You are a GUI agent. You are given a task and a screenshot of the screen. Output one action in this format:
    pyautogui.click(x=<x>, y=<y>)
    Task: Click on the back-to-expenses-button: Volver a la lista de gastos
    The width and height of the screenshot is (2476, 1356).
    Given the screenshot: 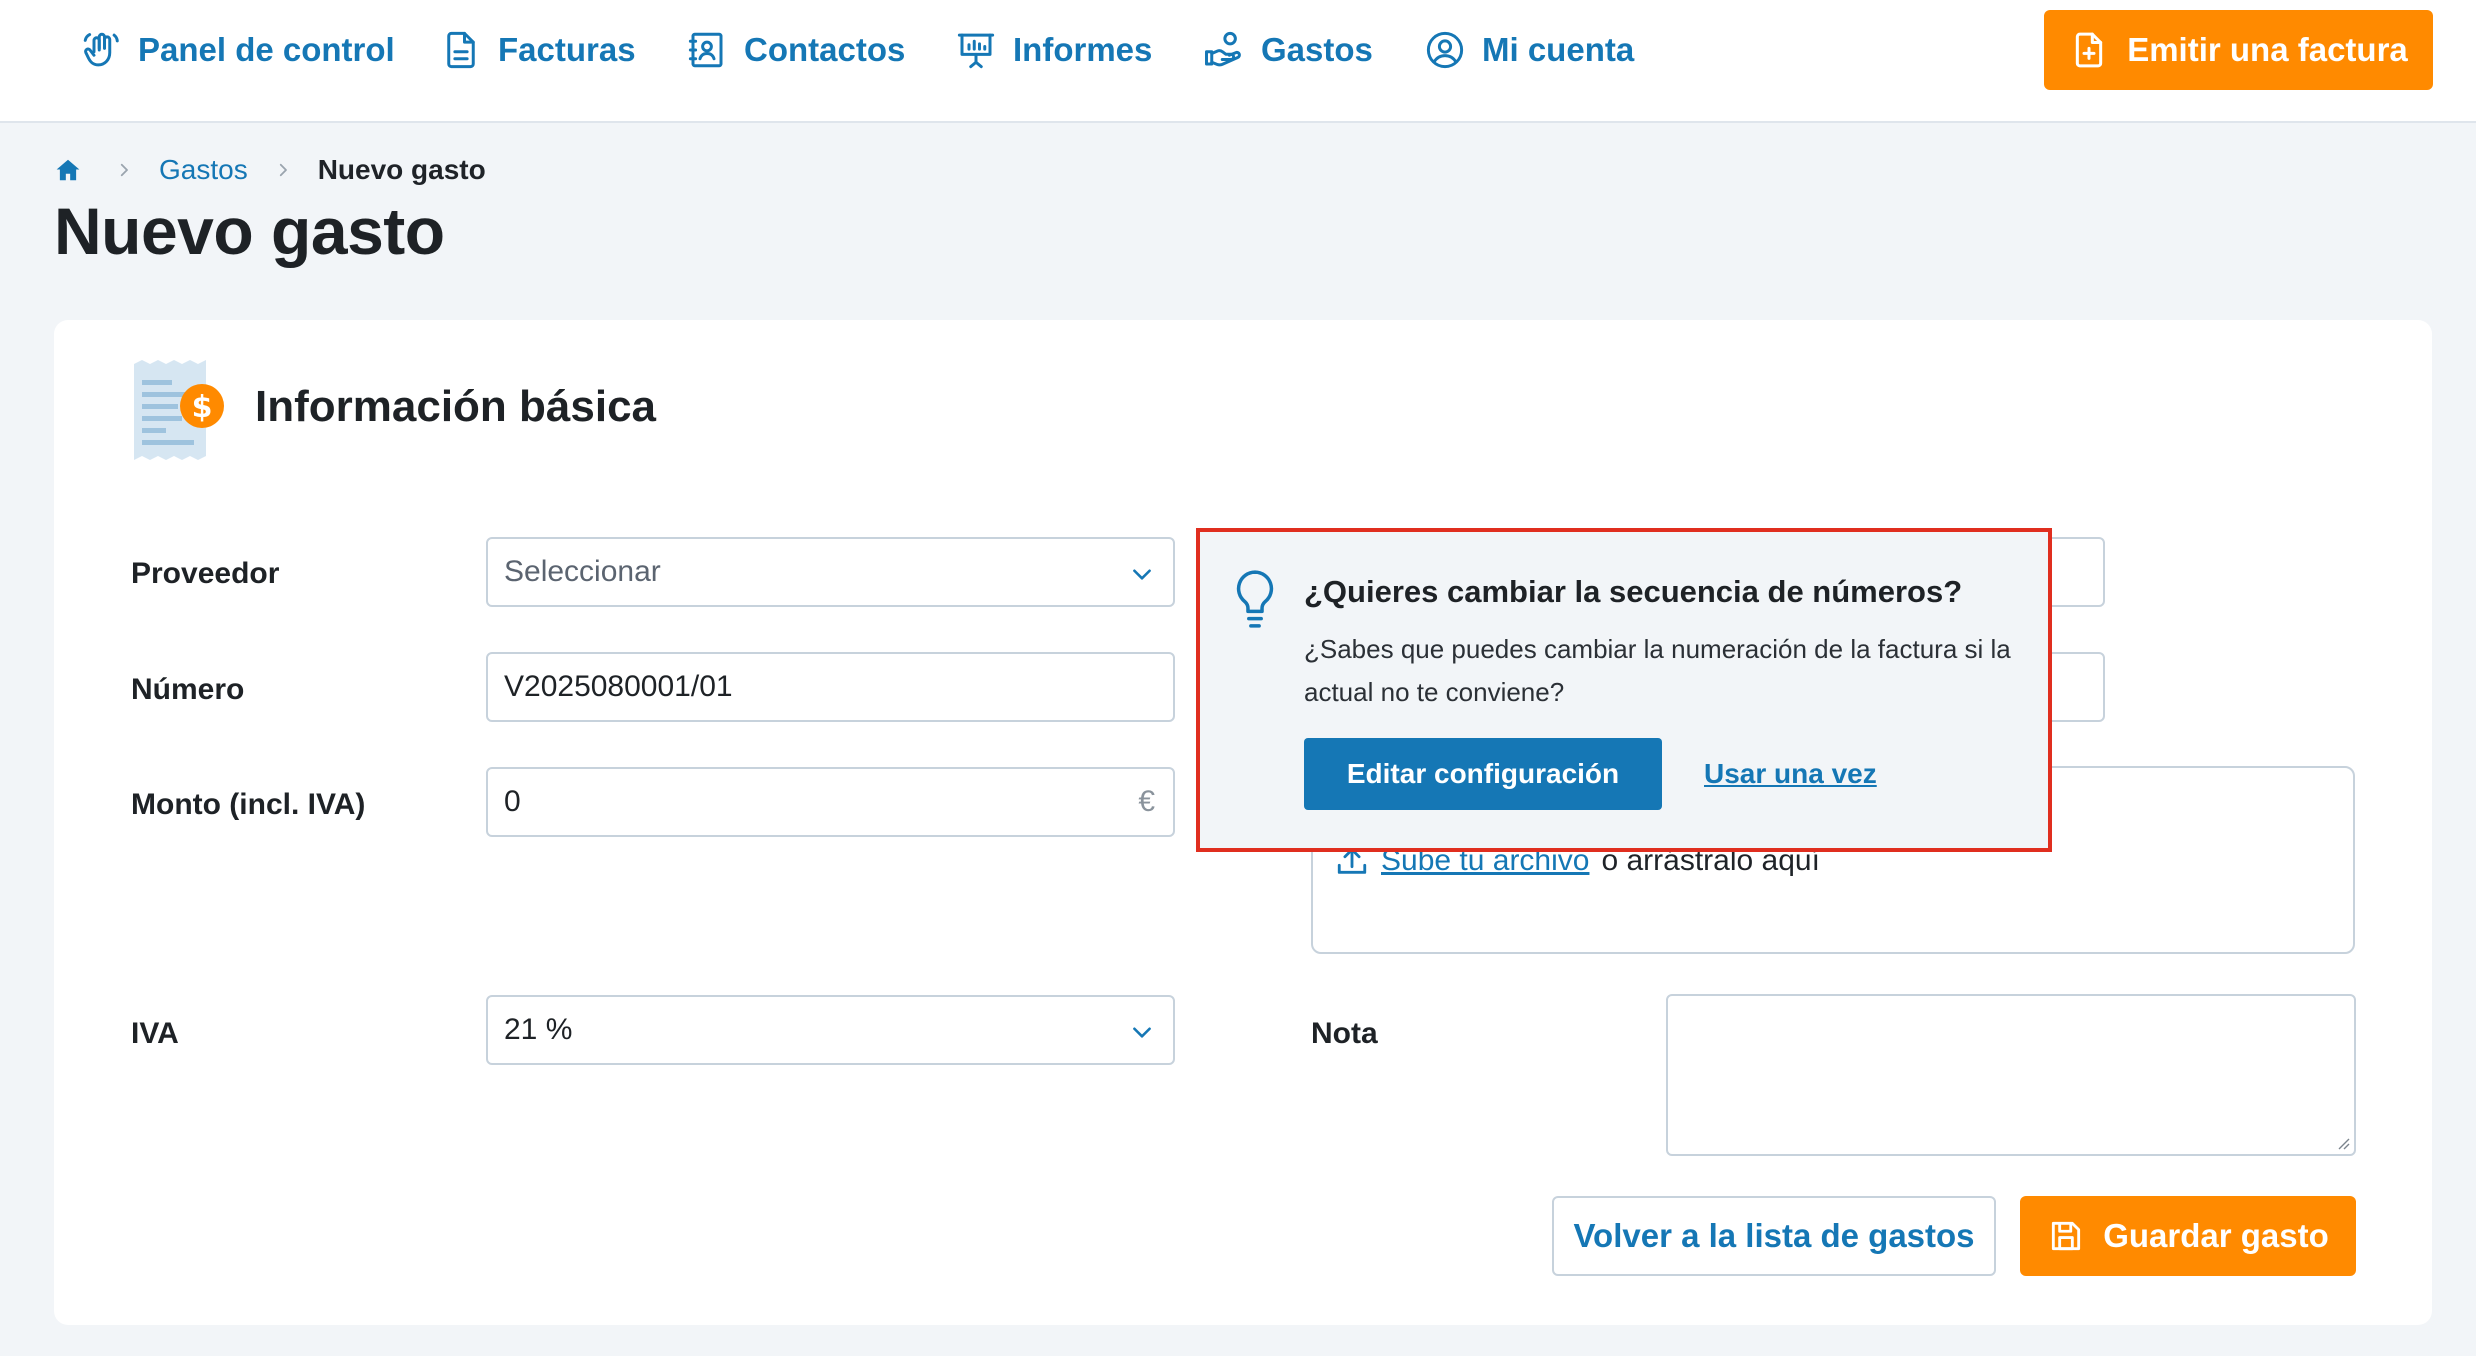 What is the action you would take?
    pyautogui.click(x=1774, y=1236)
    